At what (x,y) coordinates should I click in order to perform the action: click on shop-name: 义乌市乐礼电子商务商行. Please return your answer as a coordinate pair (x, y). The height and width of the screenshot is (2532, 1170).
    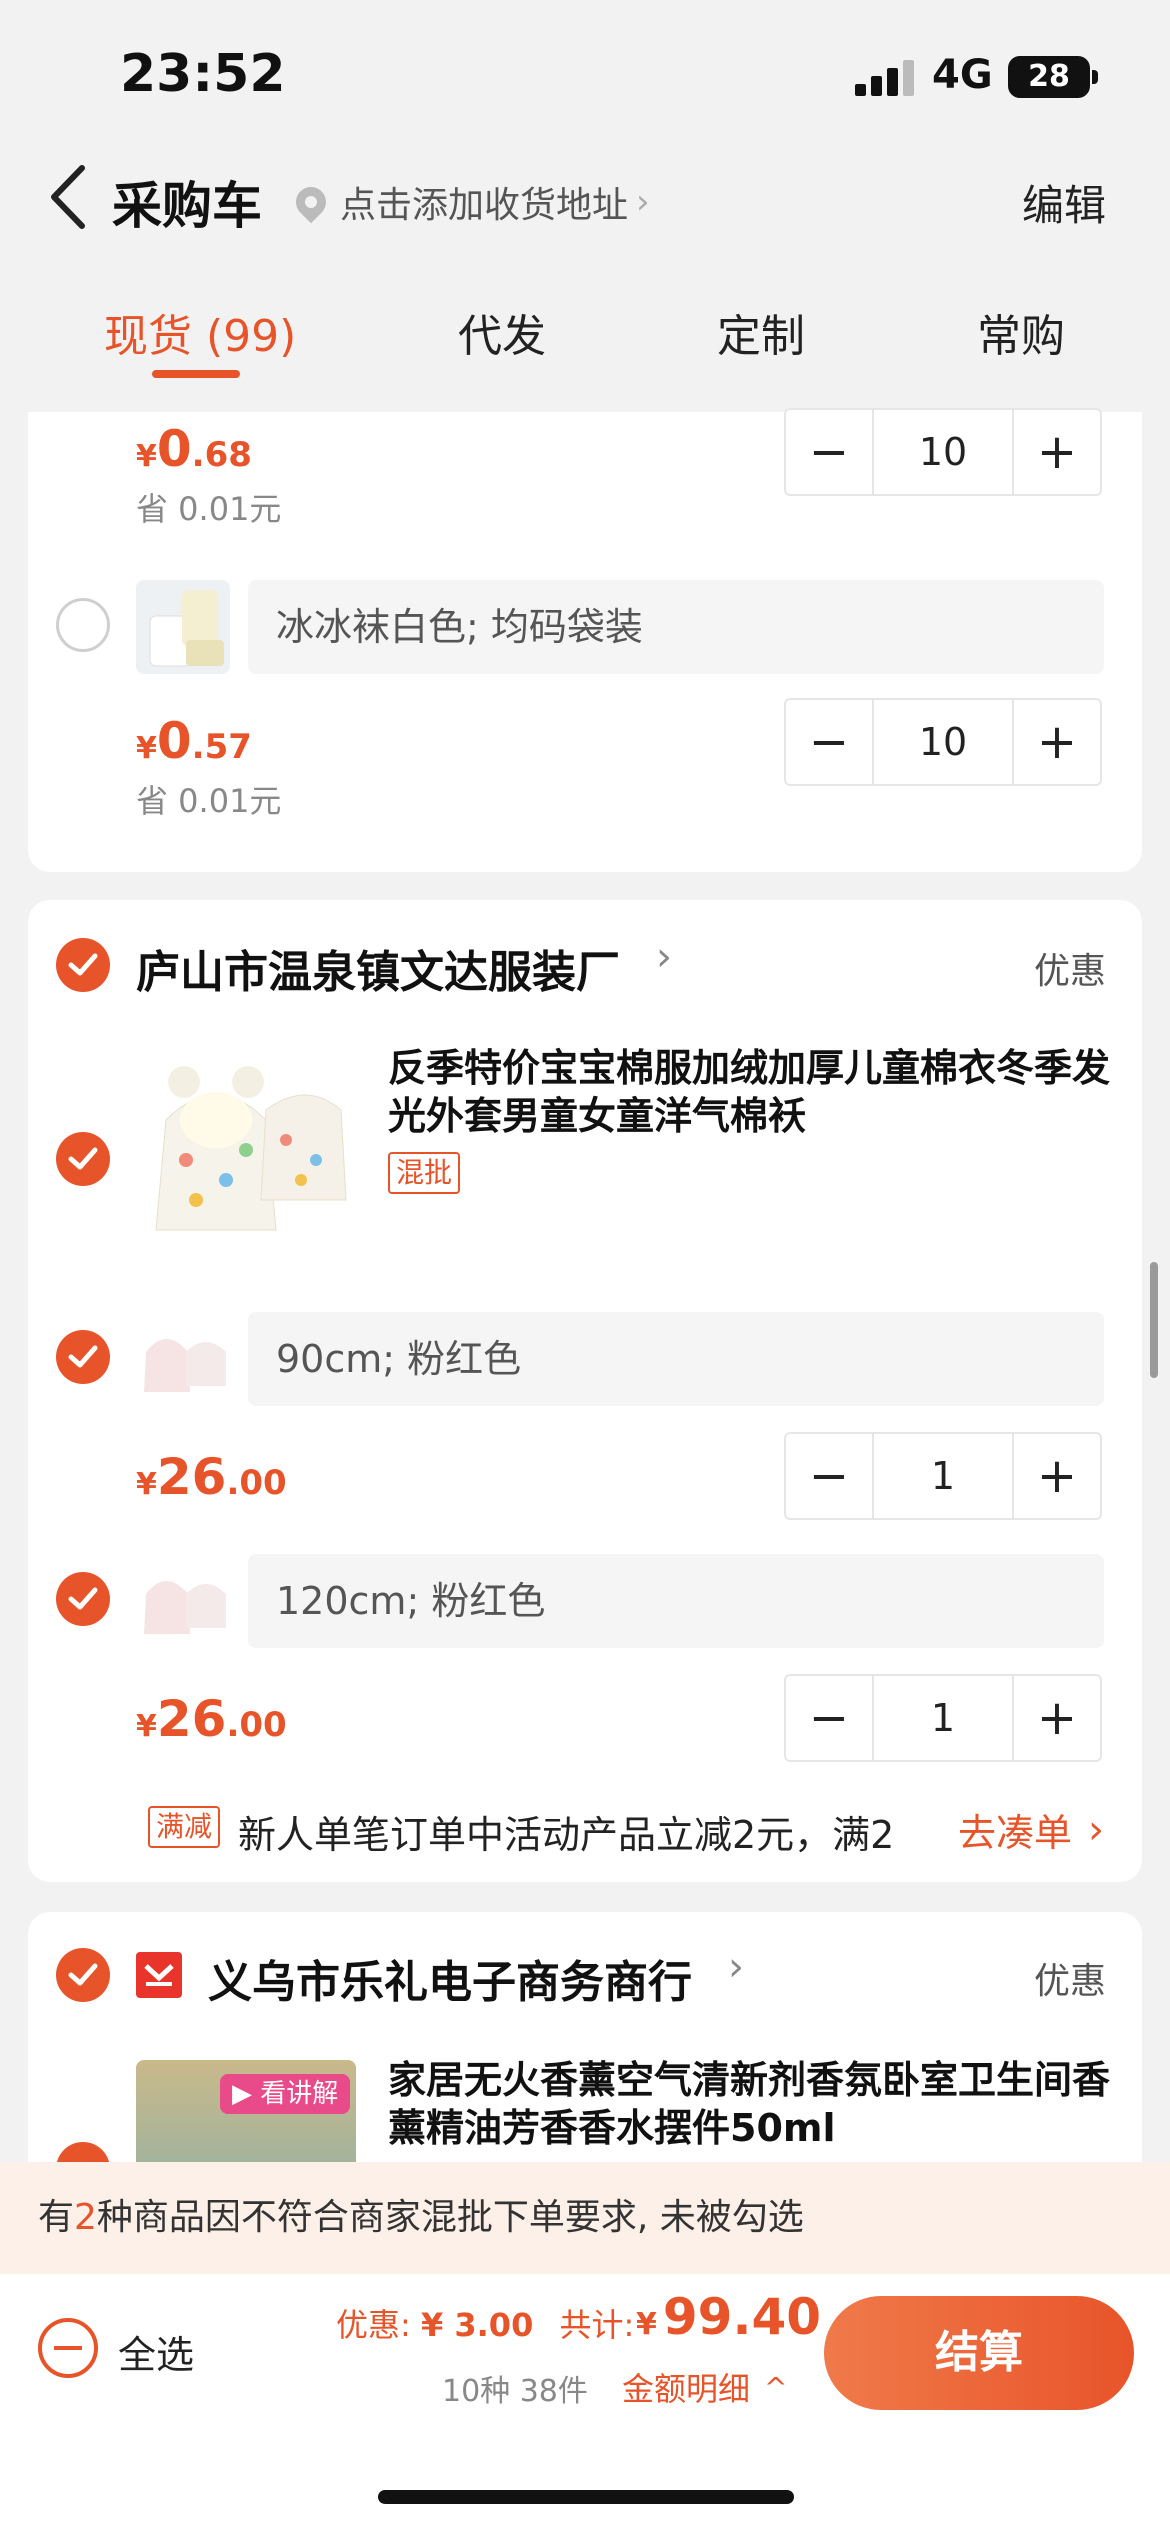
    Looking at the image, I should click on (450, 1978).